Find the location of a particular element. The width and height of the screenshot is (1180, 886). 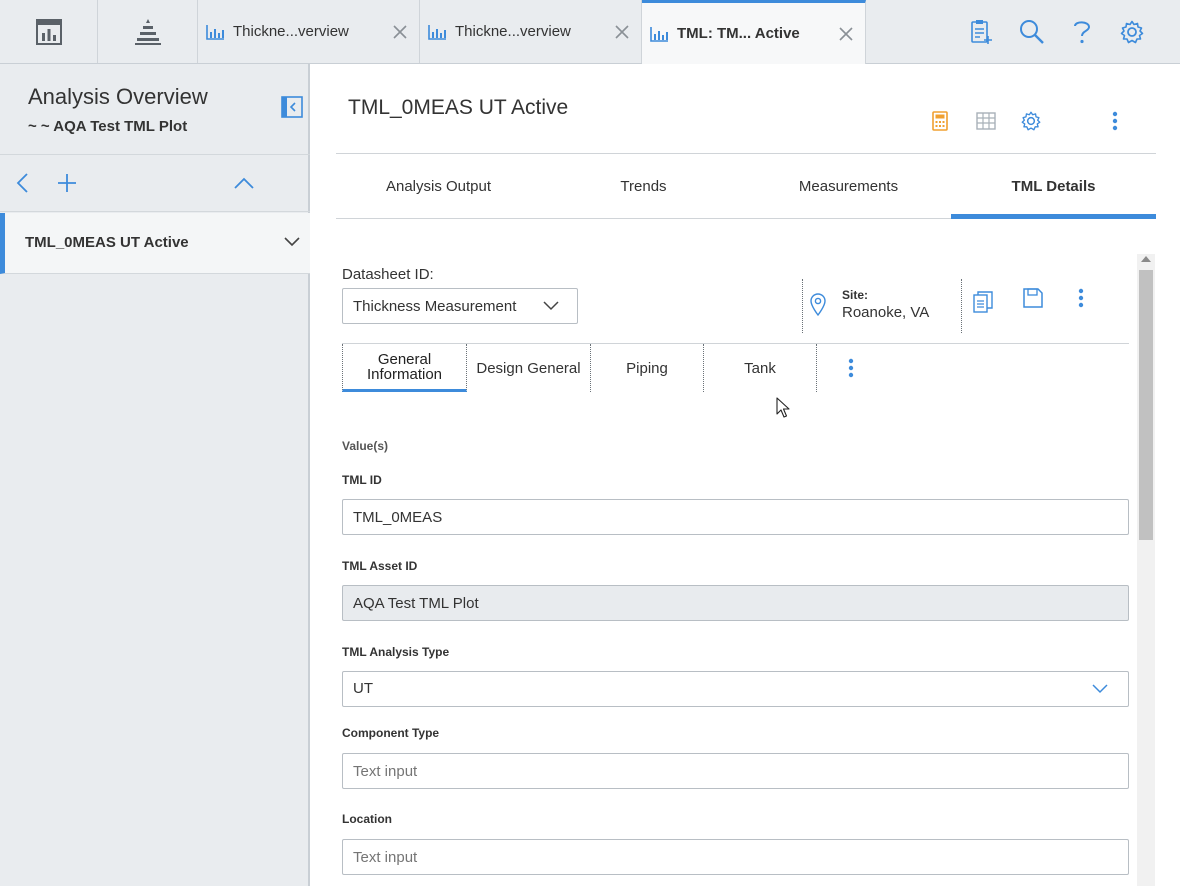

list-item-label: TML_0MEAS UT Active is located at coordinates (107, 242).